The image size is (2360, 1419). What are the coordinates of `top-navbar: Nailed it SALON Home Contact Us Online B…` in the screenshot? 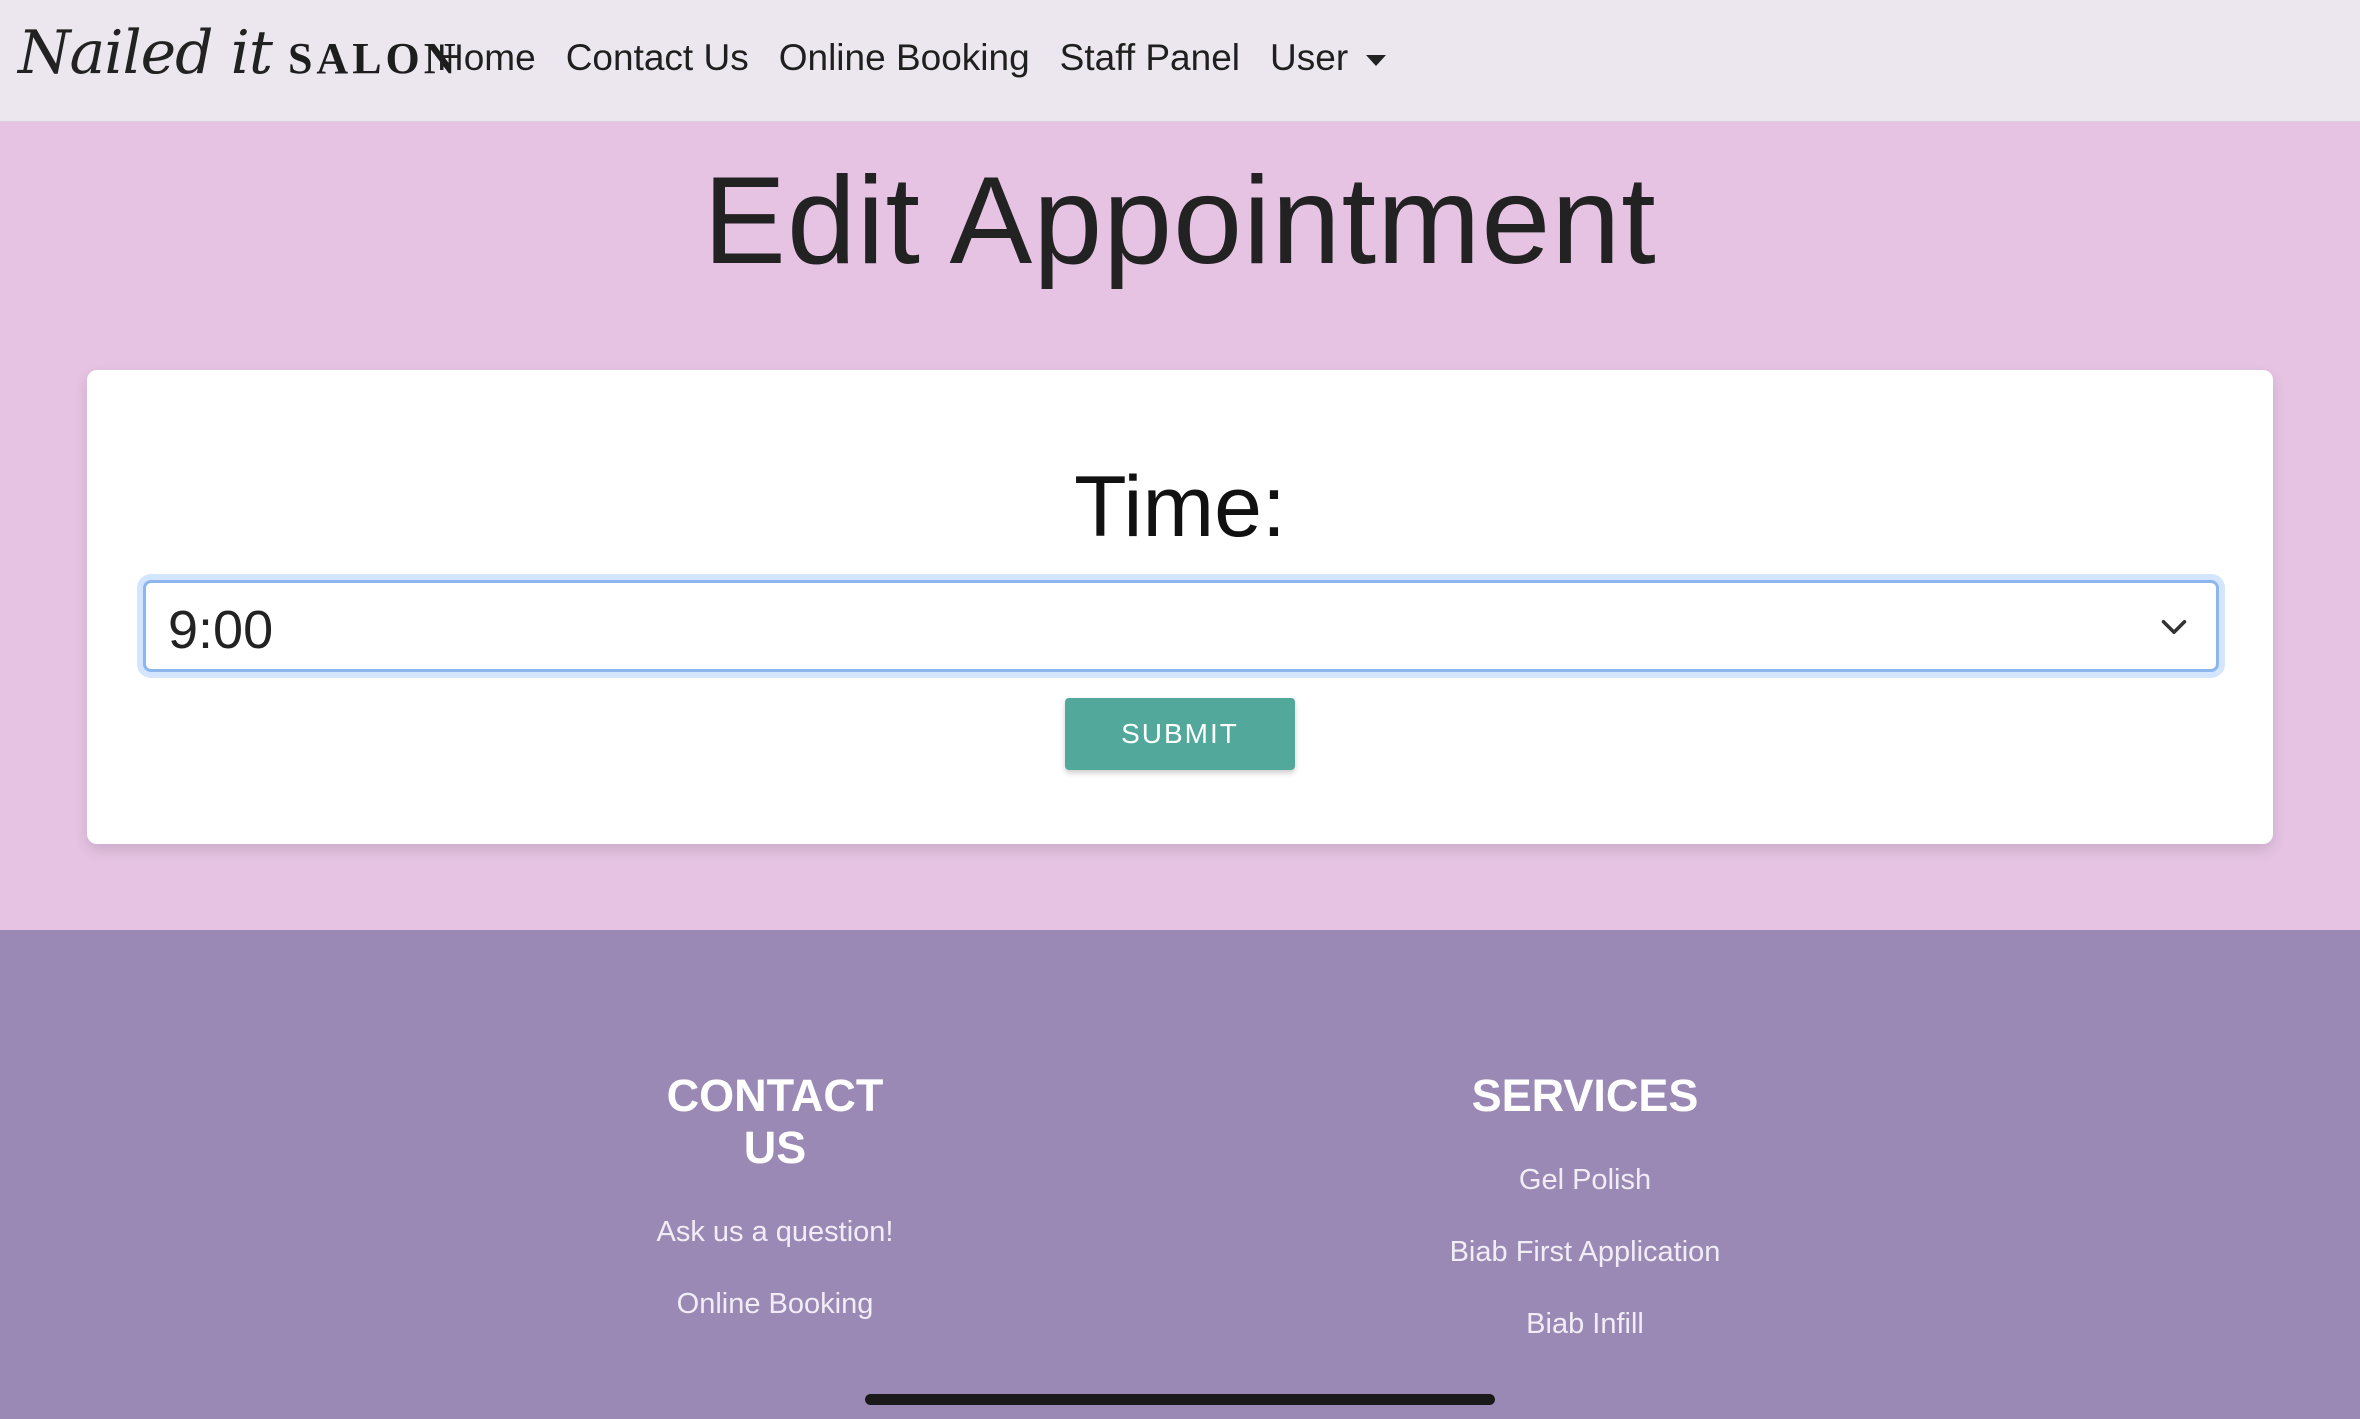 It's located at (1180, 61).